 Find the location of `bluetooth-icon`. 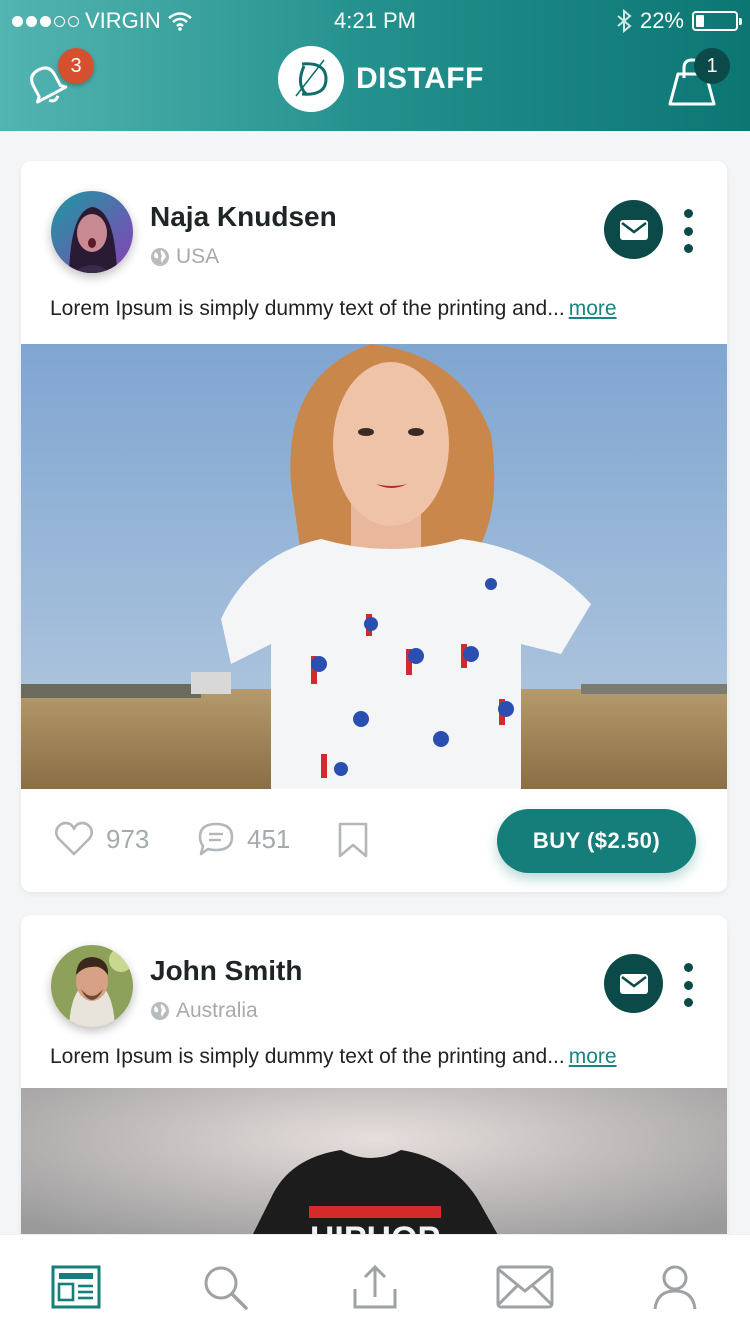

bluetooth-icon is located at coordinates (624, 21).